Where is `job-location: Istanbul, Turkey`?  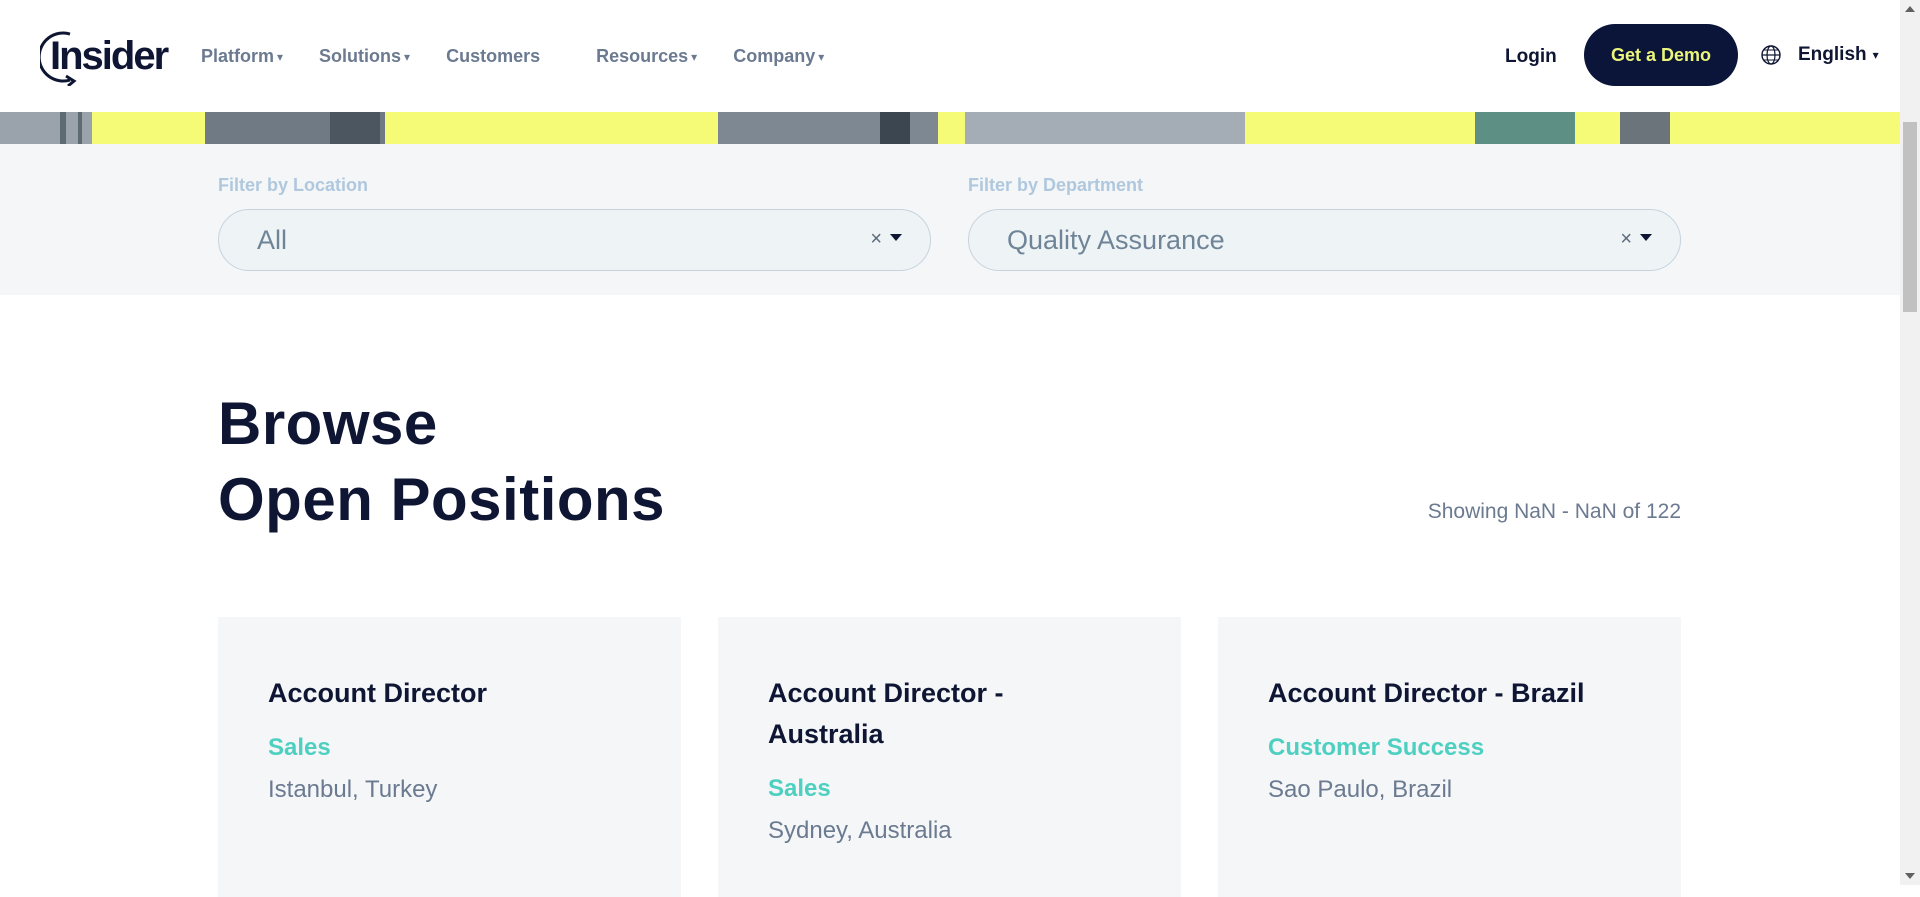
job-location: Istanbul, Turkey is located at coordinates (353, 789).